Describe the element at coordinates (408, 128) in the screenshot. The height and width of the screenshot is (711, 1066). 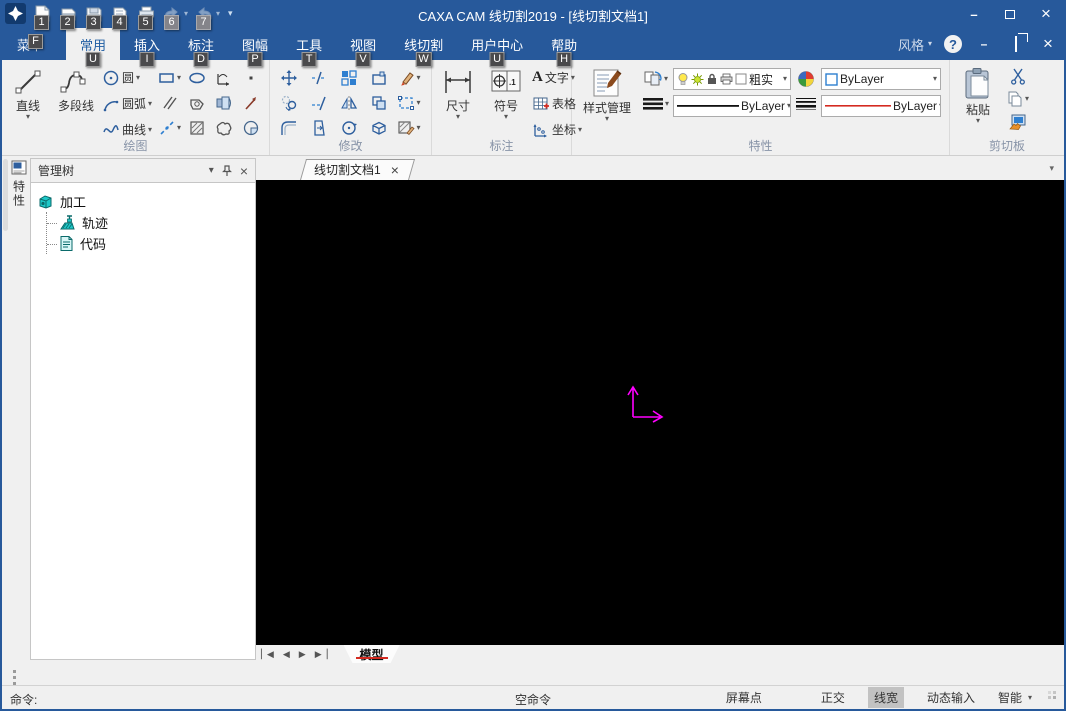
I see `hatch-edit-tool-button` at that location.